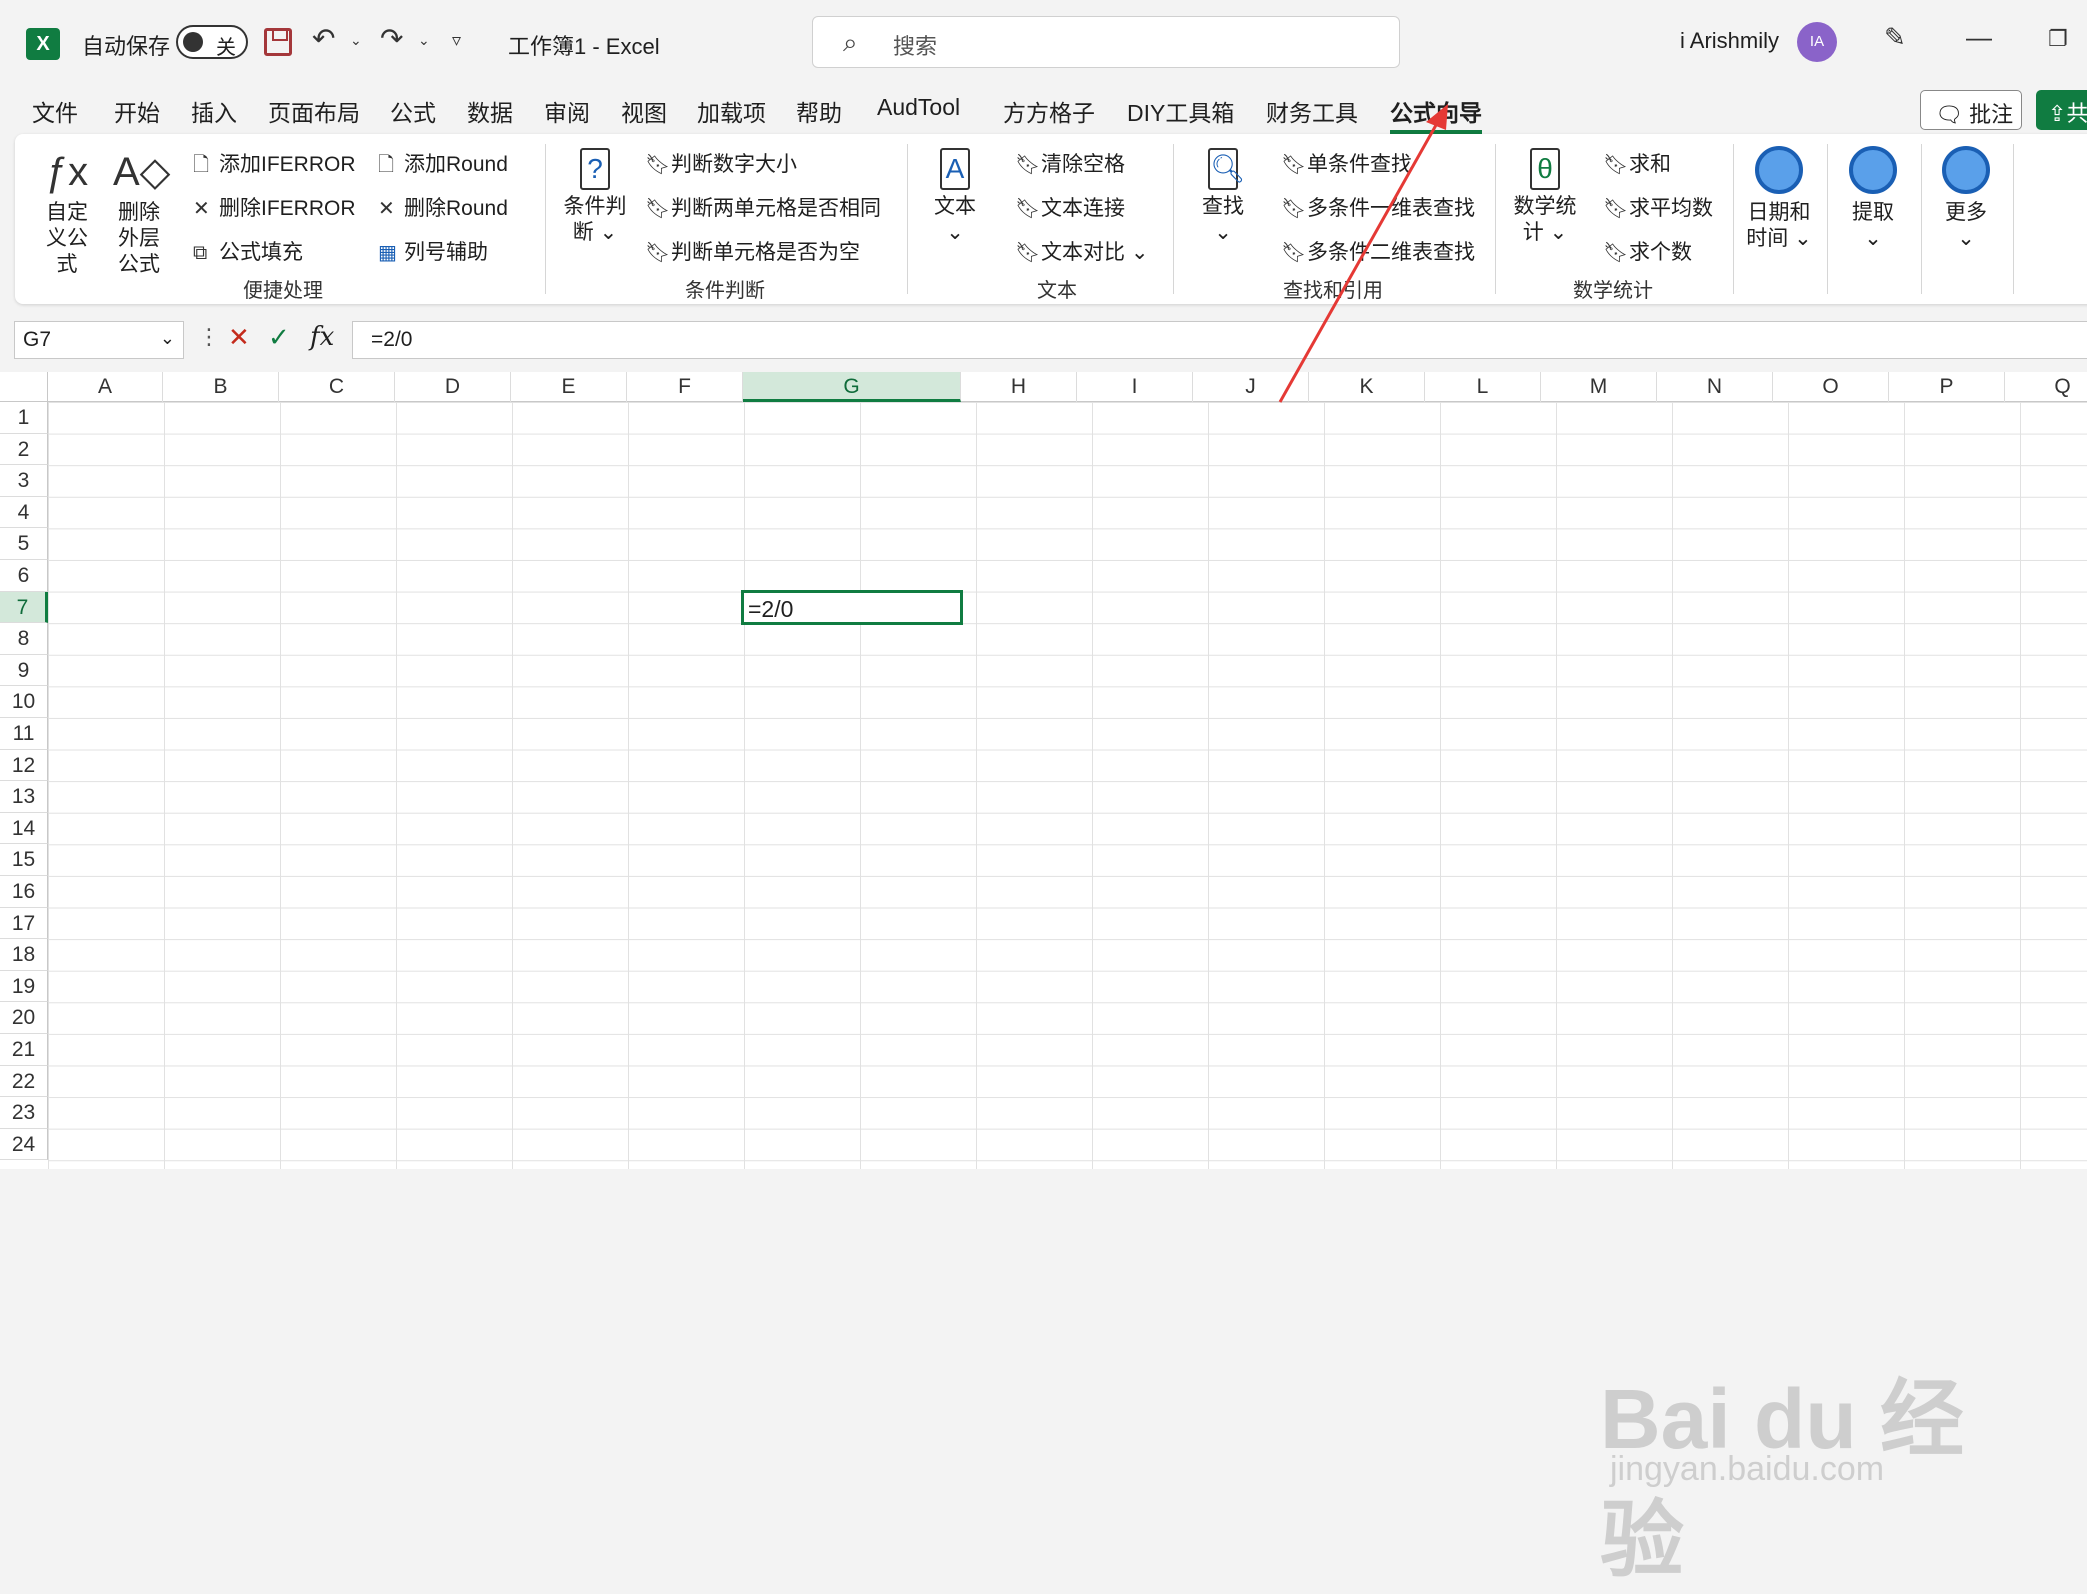  What do you see at coordinates (356, 40) in the screenshot?
I see `undo-chevron-down-icon: ⌄` at bounding box center [356, 40].